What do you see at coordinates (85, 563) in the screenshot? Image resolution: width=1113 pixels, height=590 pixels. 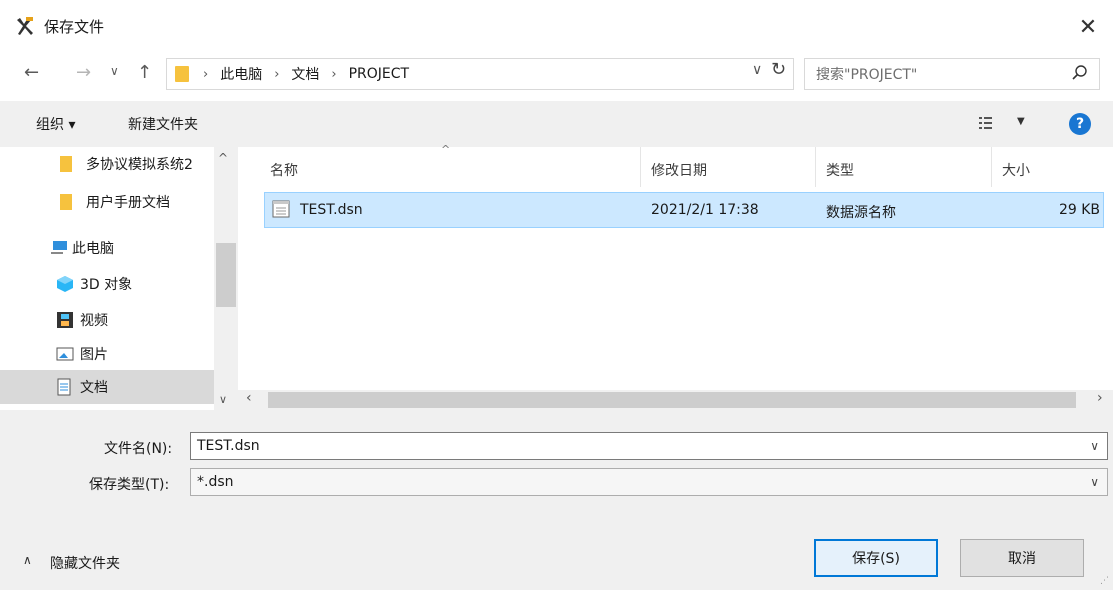 I see `hide-folders-button: 隐藏文件夹` at bounding box center [85, 563].